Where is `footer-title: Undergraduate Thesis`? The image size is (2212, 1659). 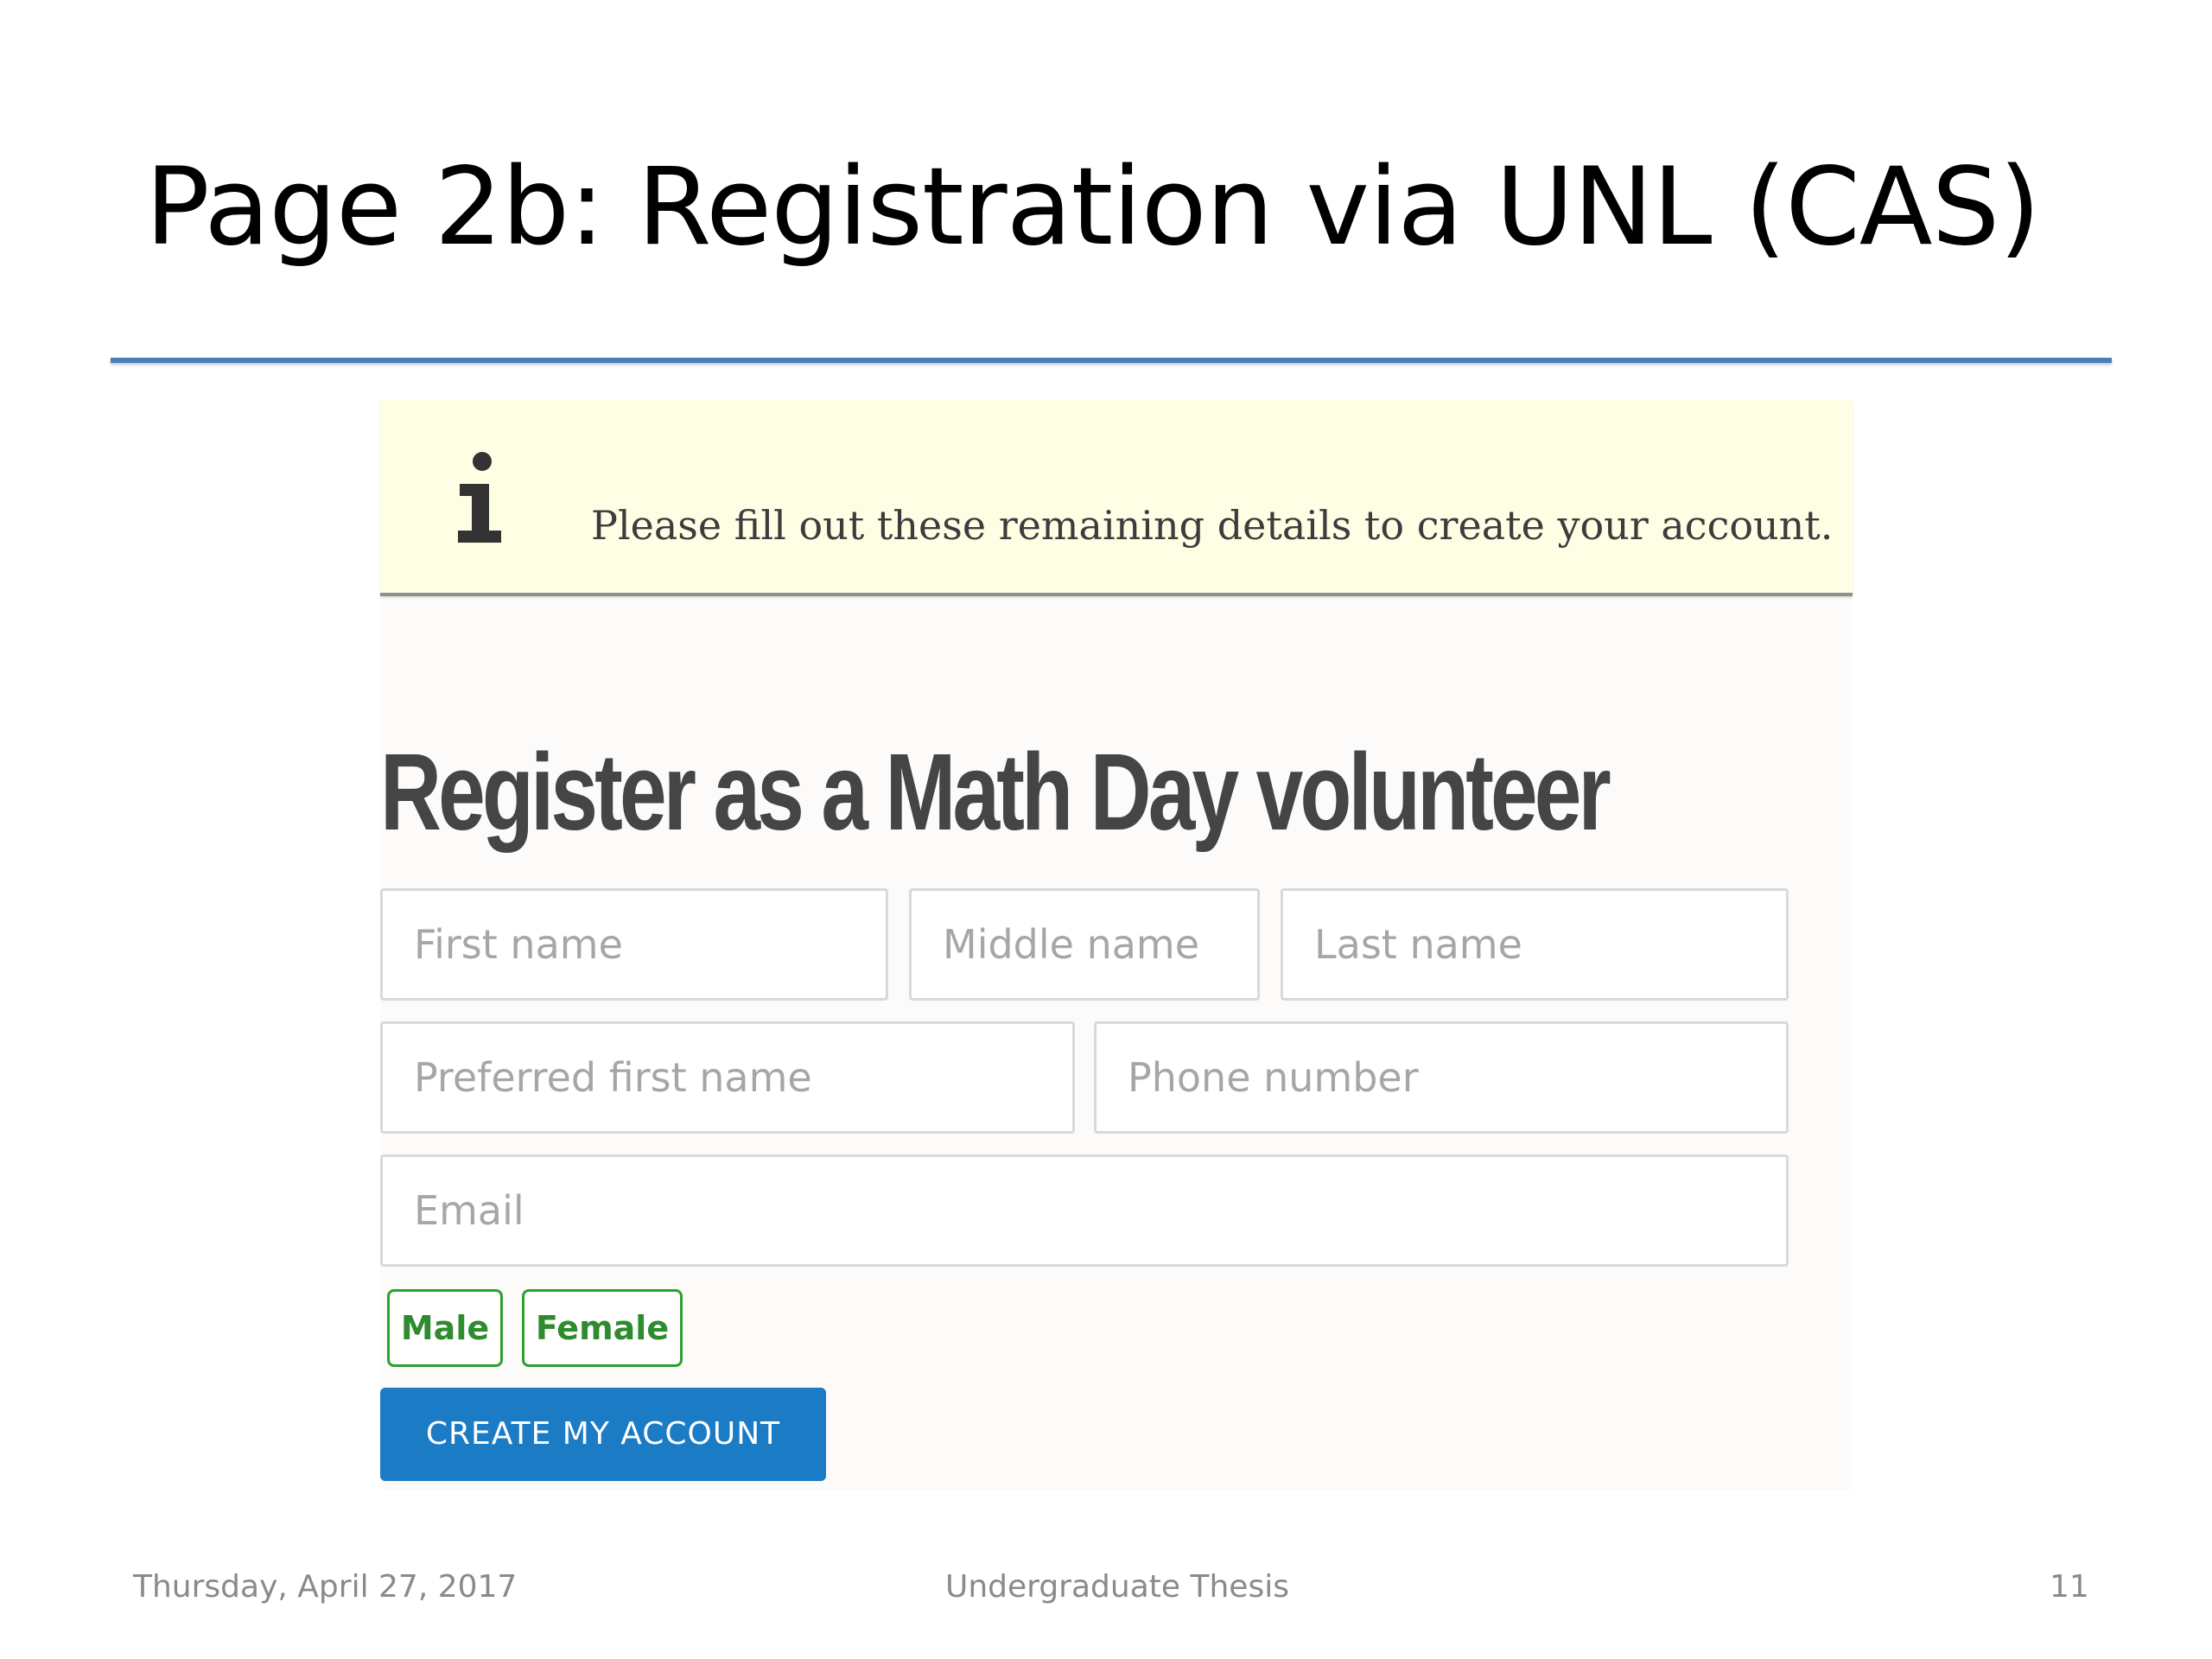
footer-title: Undergraduate Thesis is located at coordinates (1117, 1587).